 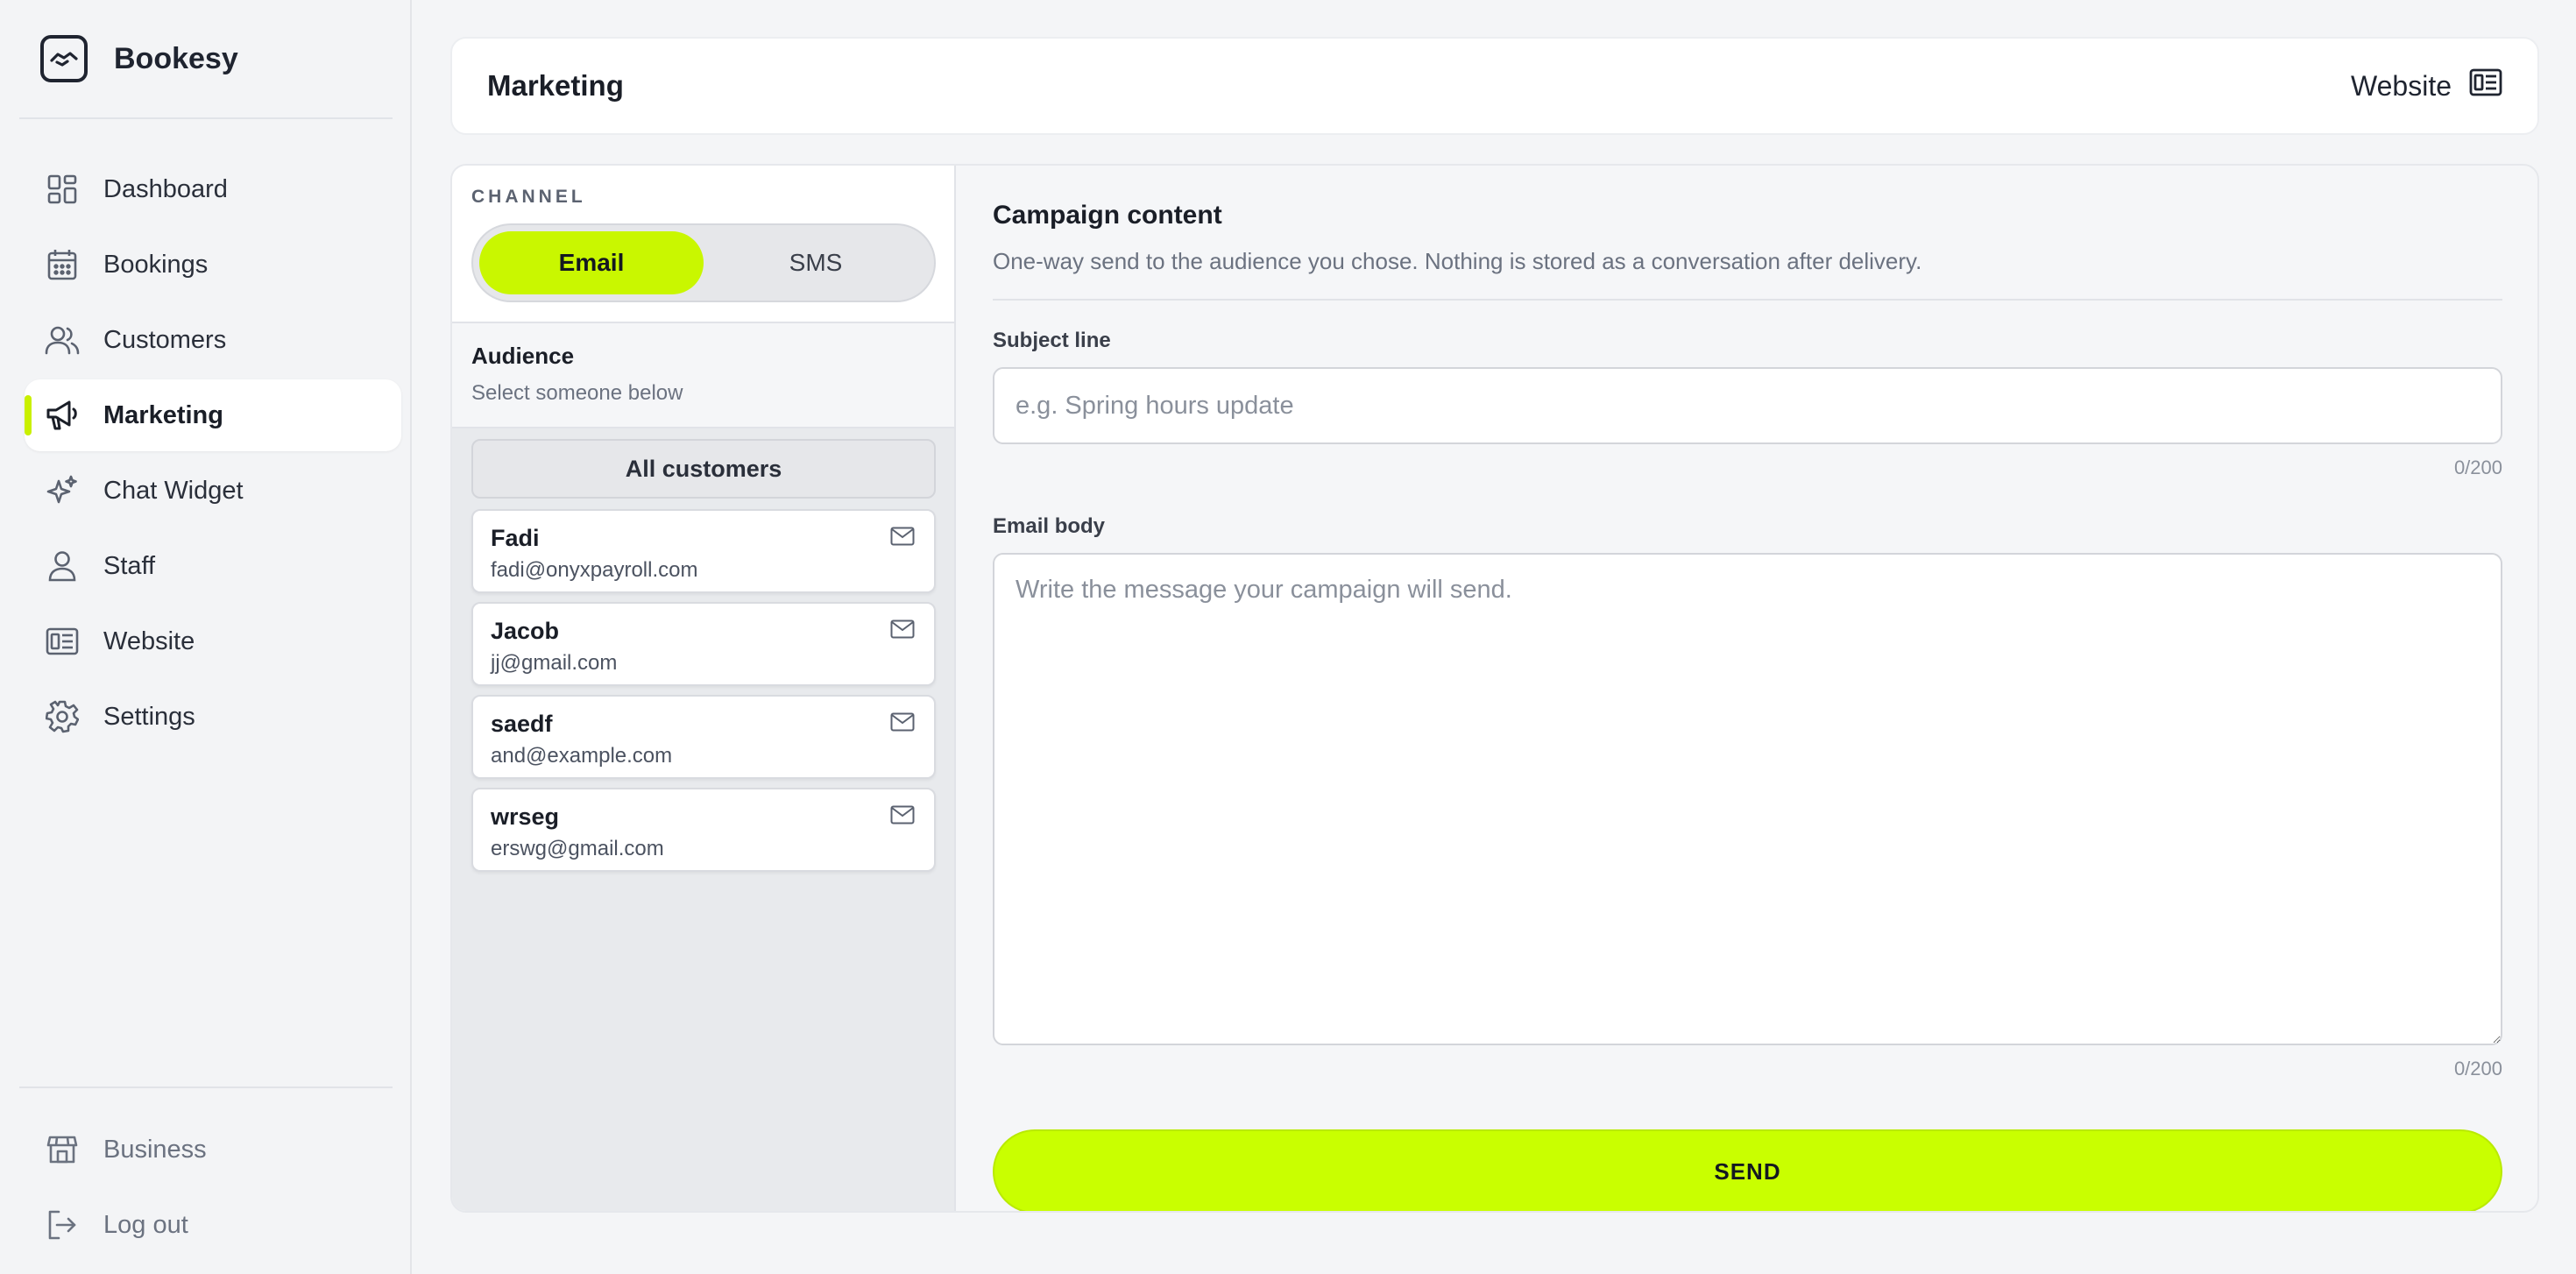 I want to click on sidebar-item-business: Business, so click(x=213, y=1150).